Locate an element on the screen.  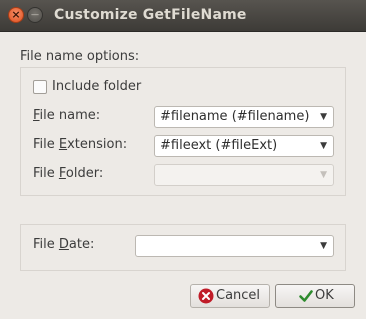
cancel-button: Cancel is located at coordinates (230, 296).